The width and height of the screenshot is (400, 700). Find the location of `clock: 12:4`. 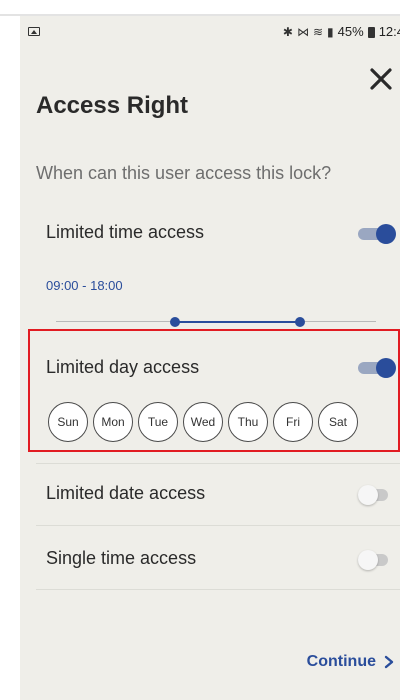

clock: 12:4 is located at coordinates (389, 31).